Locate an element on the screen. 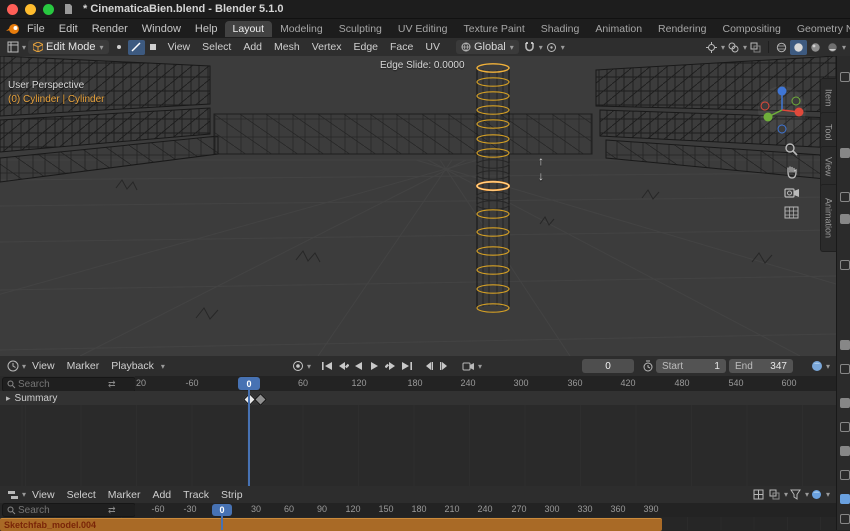  transform-orientation-dropdown: Global ▾ is located at coordinates (487, 47).